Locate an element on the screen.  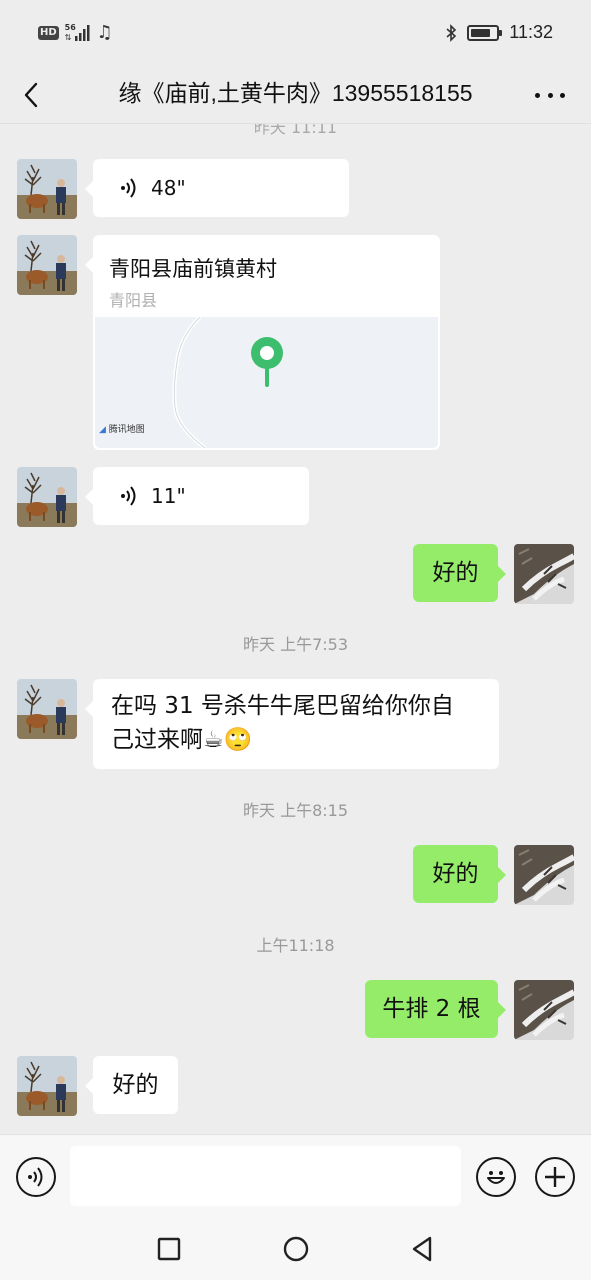
coffee-emoji-icon: ☕ is located at coordinates (213, 740).